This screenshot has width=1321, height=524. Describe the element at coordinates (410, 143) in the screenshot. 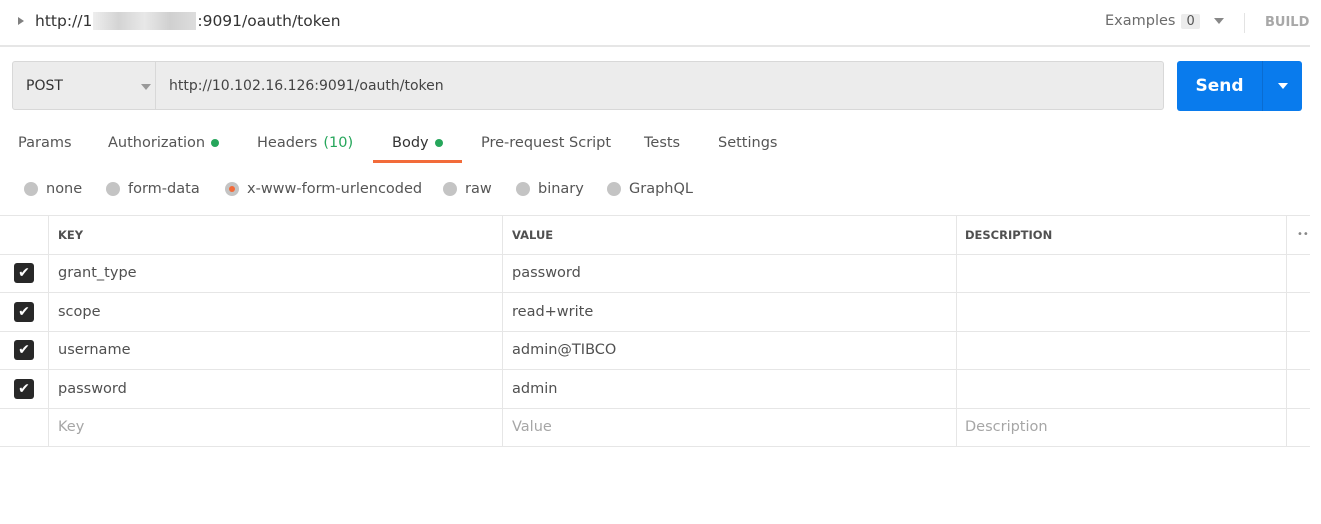

I see `tab-label: Body` at that location.